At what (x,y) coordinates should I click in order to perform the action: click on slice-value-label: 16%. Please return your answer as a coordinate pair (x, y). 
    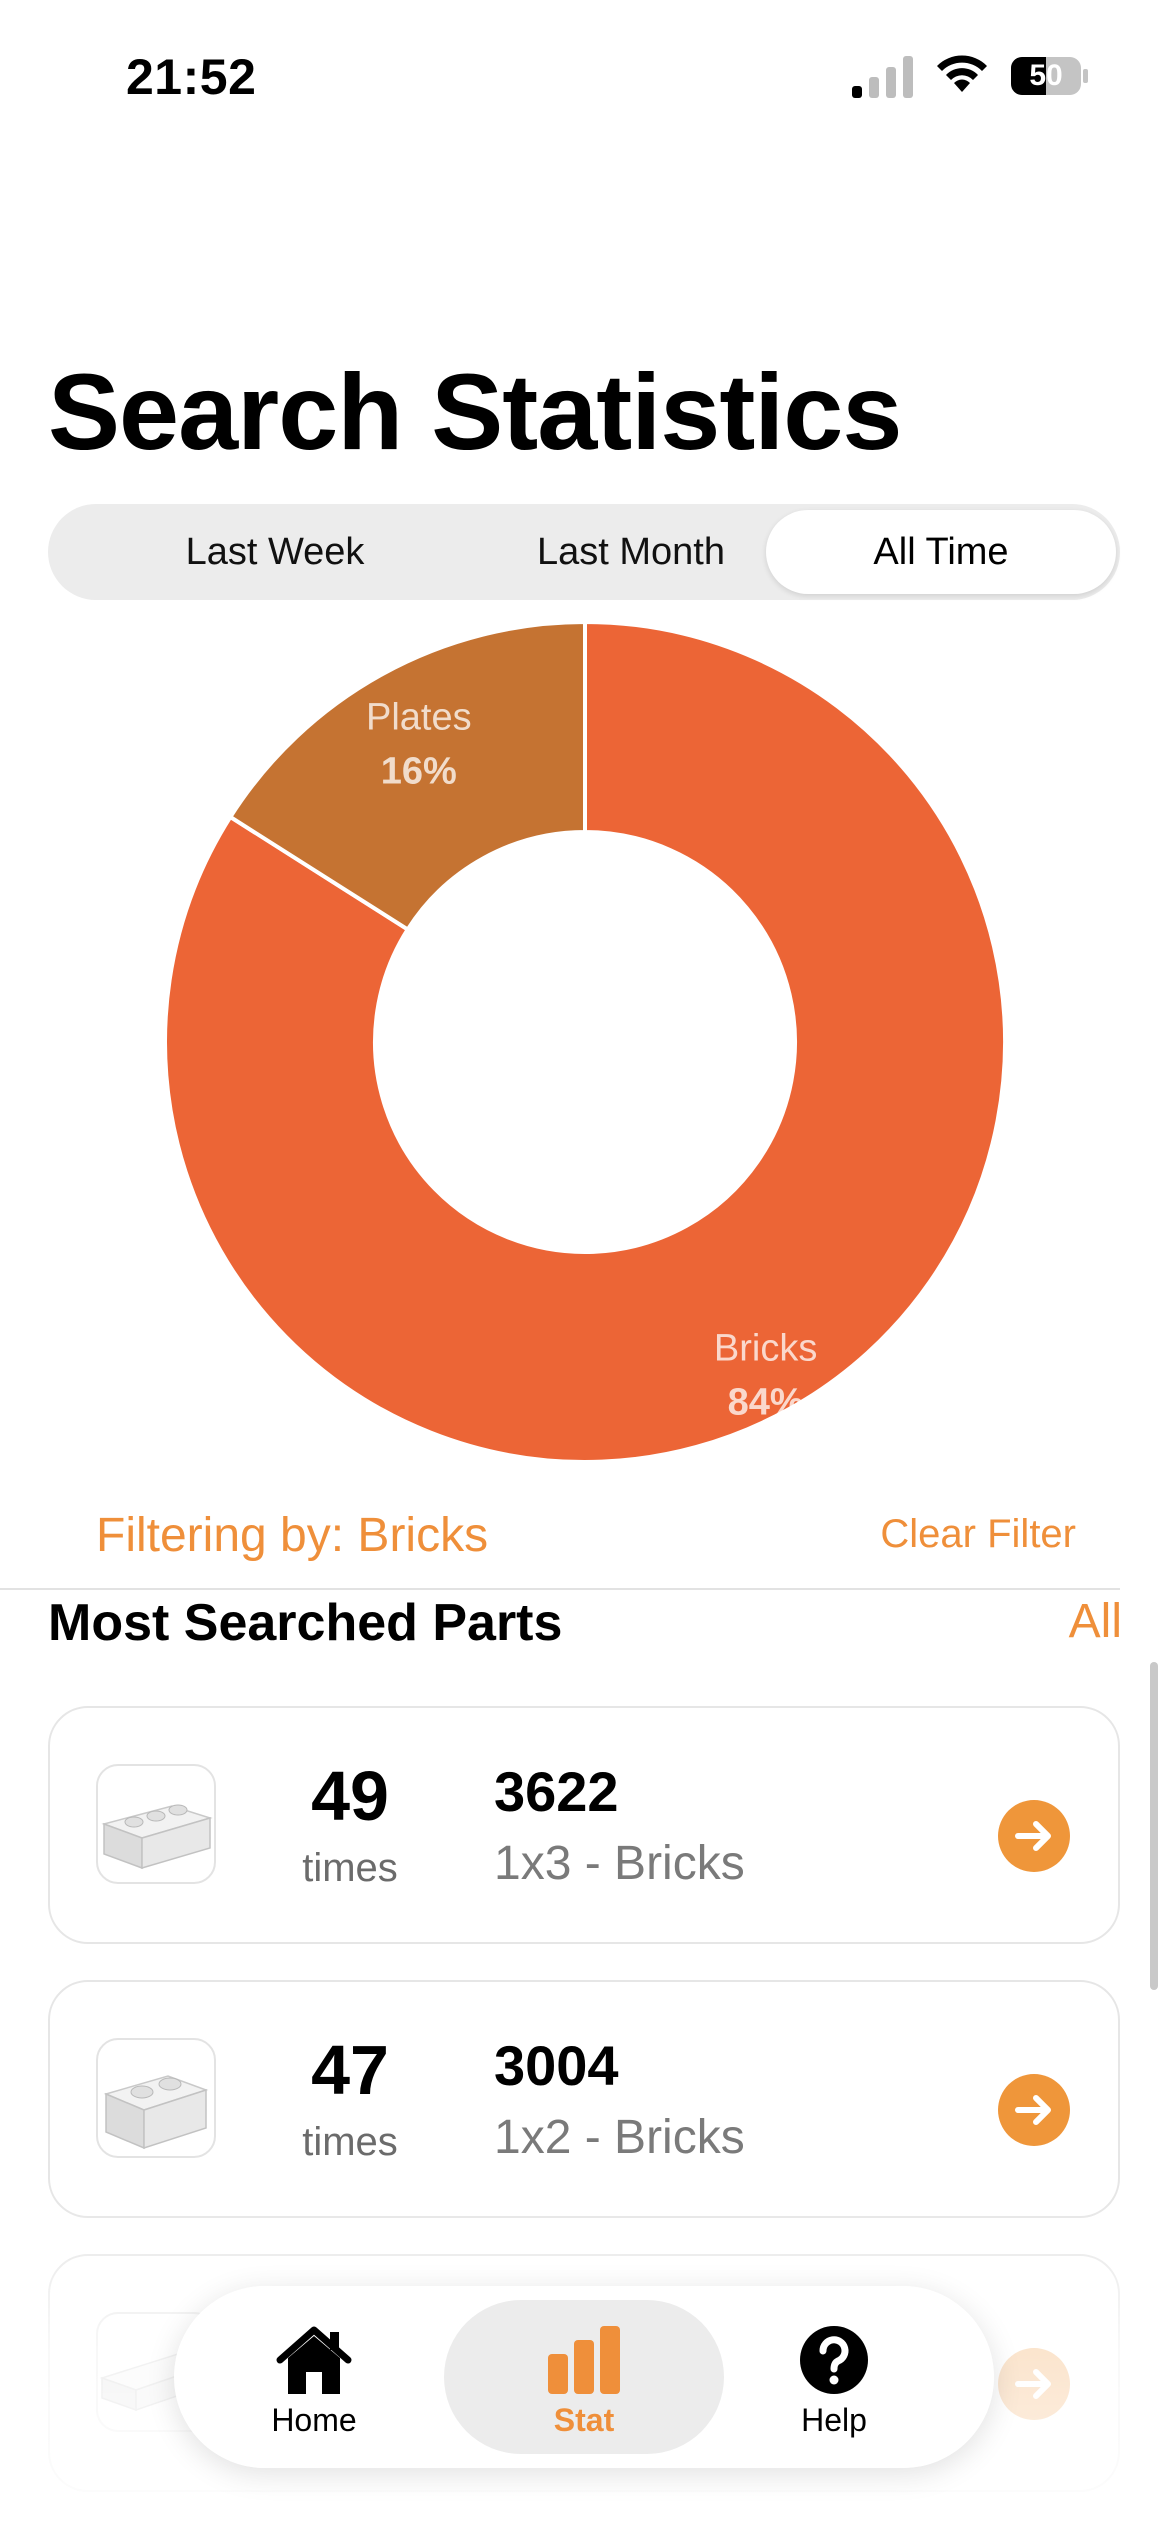
    Looking at the image, I should click on (419, 772).